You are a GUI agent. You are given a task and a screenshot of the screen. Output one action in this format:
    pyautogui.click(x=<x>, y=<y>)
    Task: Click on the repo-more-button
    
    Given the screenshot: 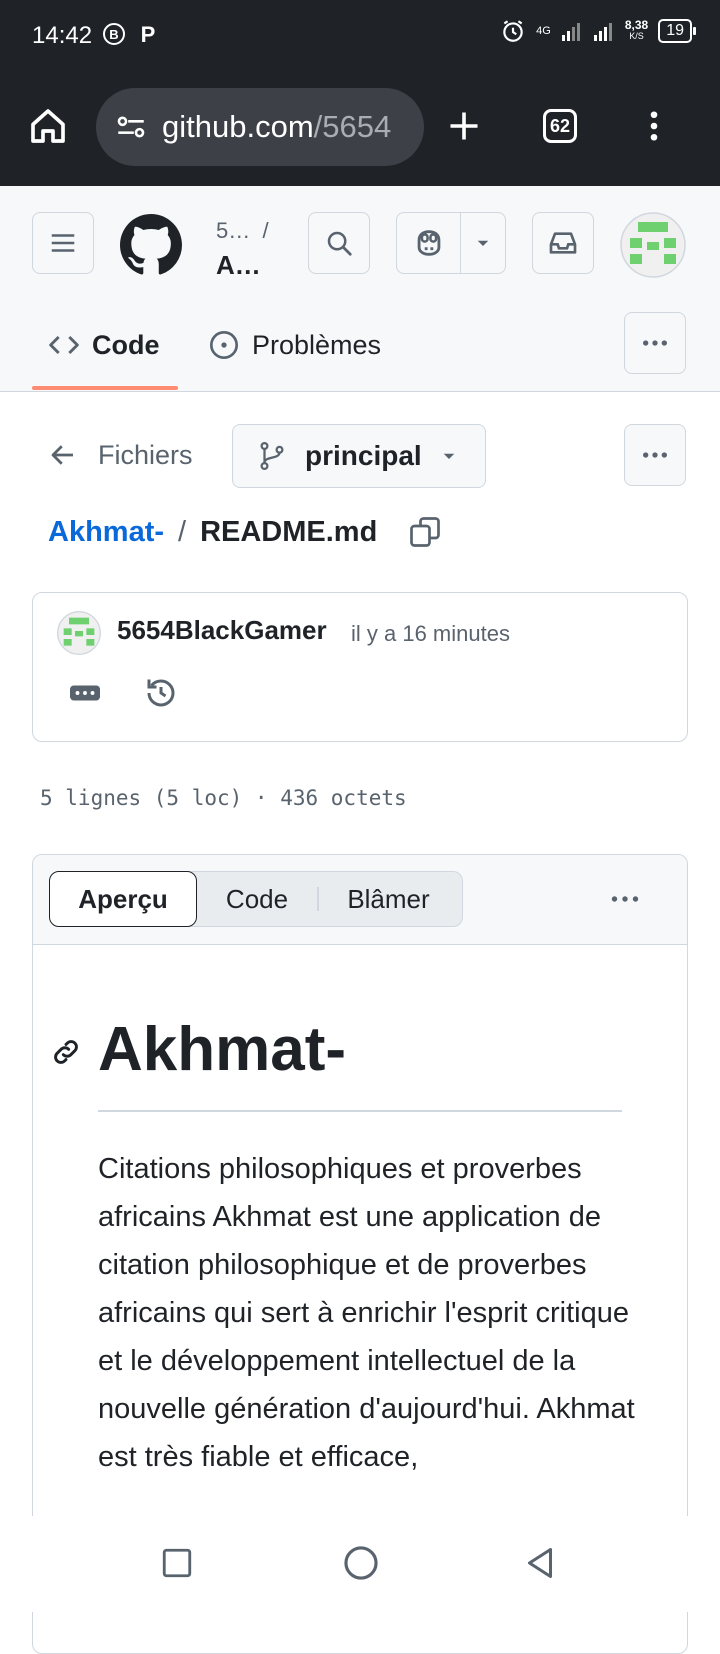 What is the action you would take?
    pyautogui.click(x=655, y=343)
    